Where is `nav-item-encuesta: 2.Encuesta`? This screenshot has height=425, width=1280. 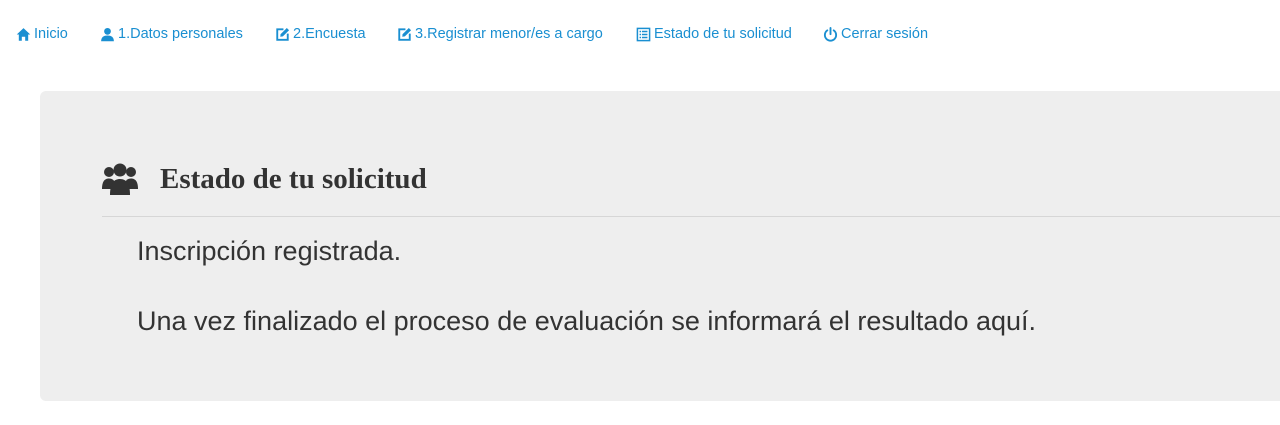 nav-item-encuesta: 2.Encuesta is located at coordinates (320, 34).